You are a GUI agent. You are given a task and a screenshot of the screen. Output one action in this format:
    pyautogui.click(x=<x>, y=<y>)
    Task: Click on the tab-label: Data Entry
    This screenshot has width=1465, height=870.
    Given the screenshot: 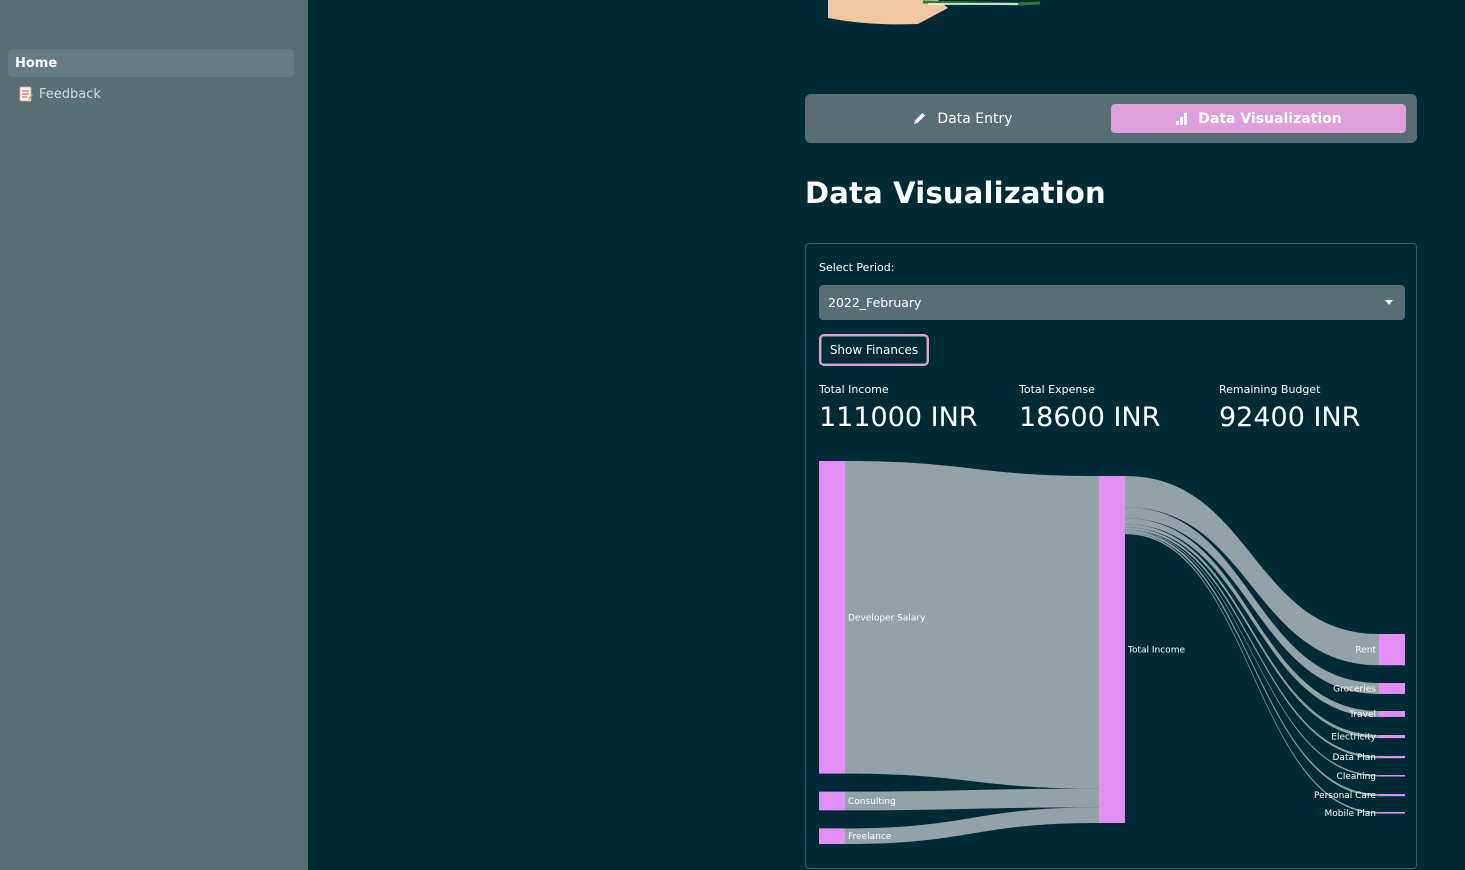 What is the action you would take?
    pyautogui.click(x=975, y=118)
    